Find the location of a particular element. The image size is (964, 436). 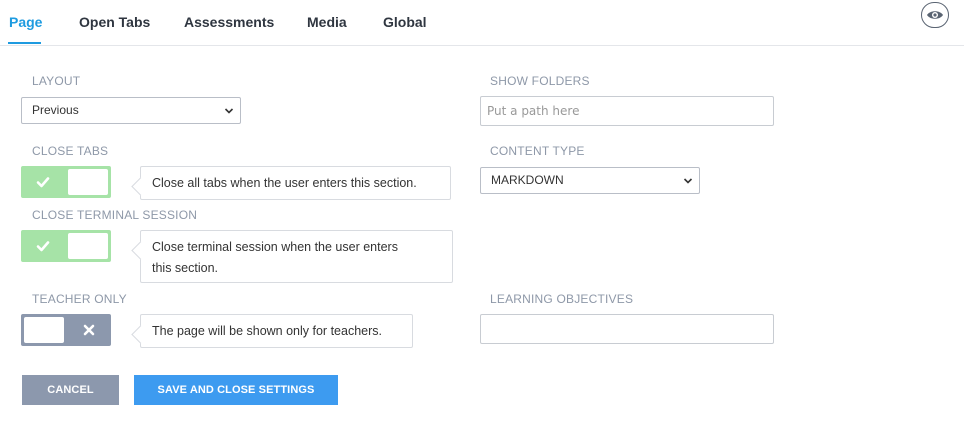

learning-objectives-input is located at coordinates (627, 329).